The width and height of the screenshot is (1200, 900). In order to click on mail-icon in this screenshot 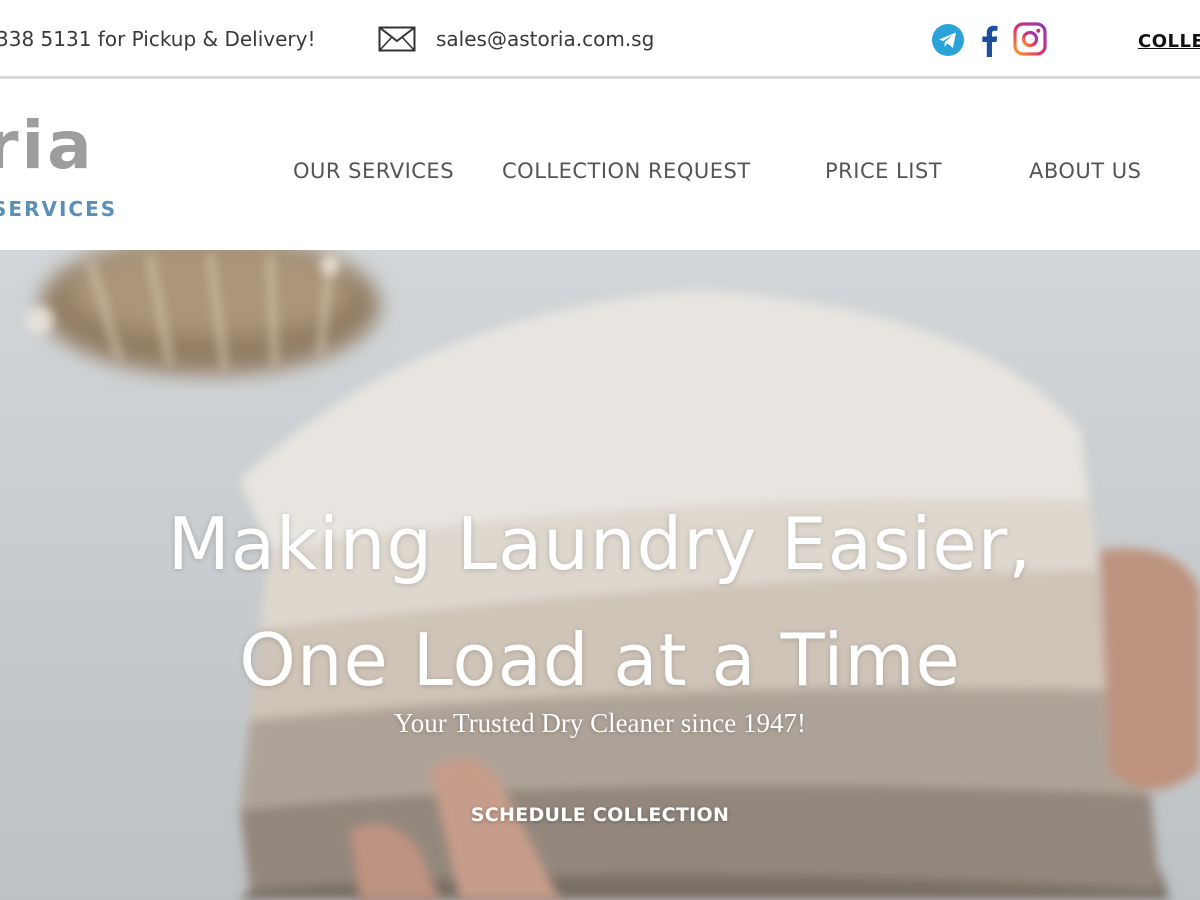, I will do `click(397, 39)`.